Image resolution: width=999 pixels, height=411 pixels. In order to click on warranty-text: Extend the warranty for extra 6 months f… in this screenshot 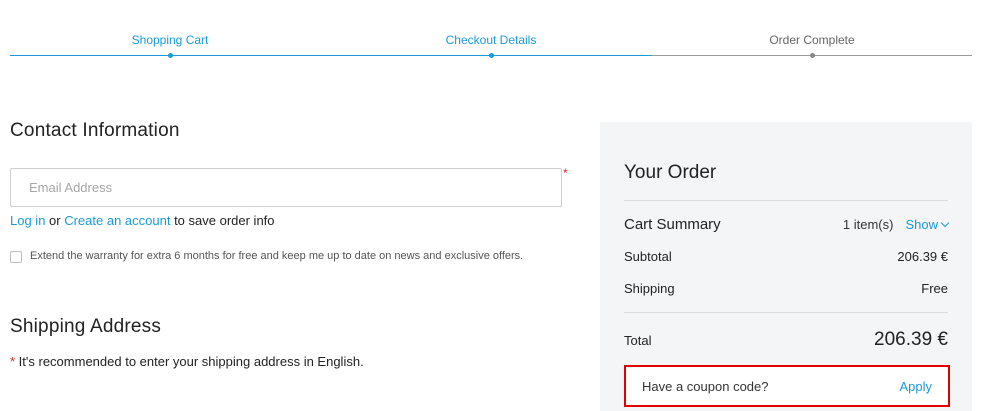, I will do `click(277, 256)`.